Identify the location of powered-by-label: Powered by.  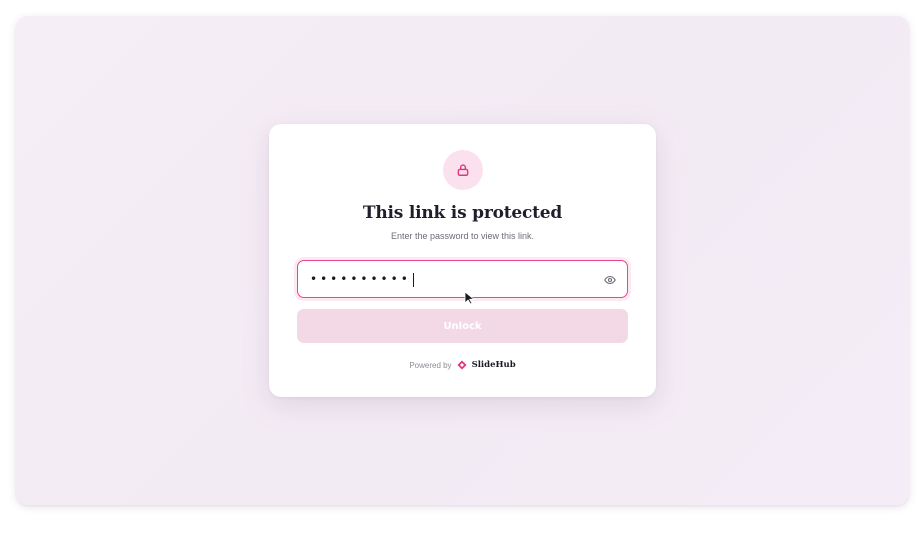
(430, 365).